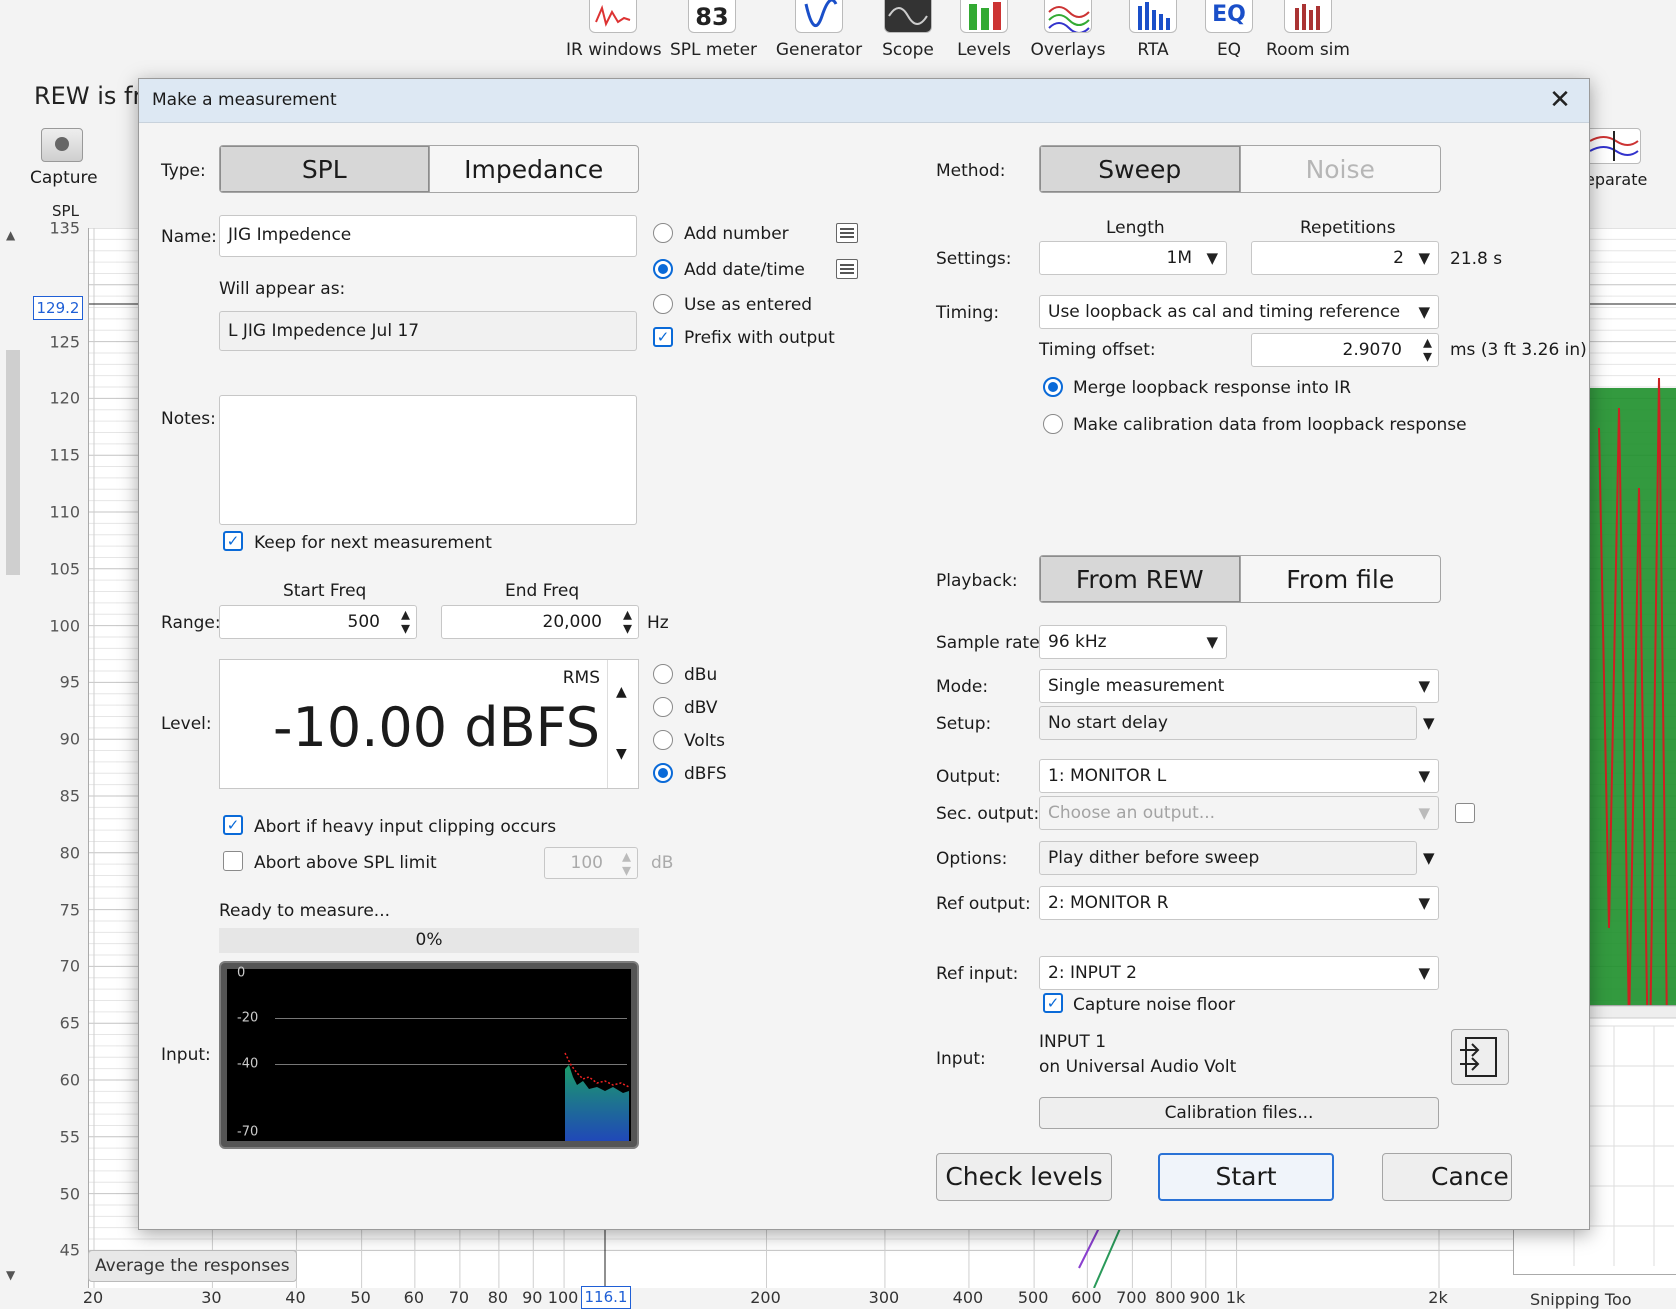  What do you see at coordinates (1239, 903) in the screenshot?
I see `ref-output-select: 2: MONITOR R ▼` at bounding box center [1239, 903].